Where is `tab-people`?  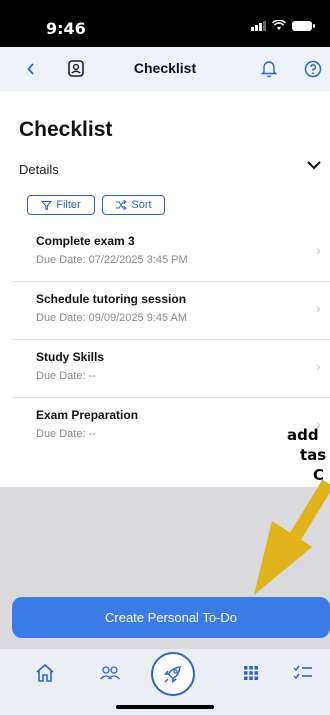 tab-people is located at coordinates (110, 673).